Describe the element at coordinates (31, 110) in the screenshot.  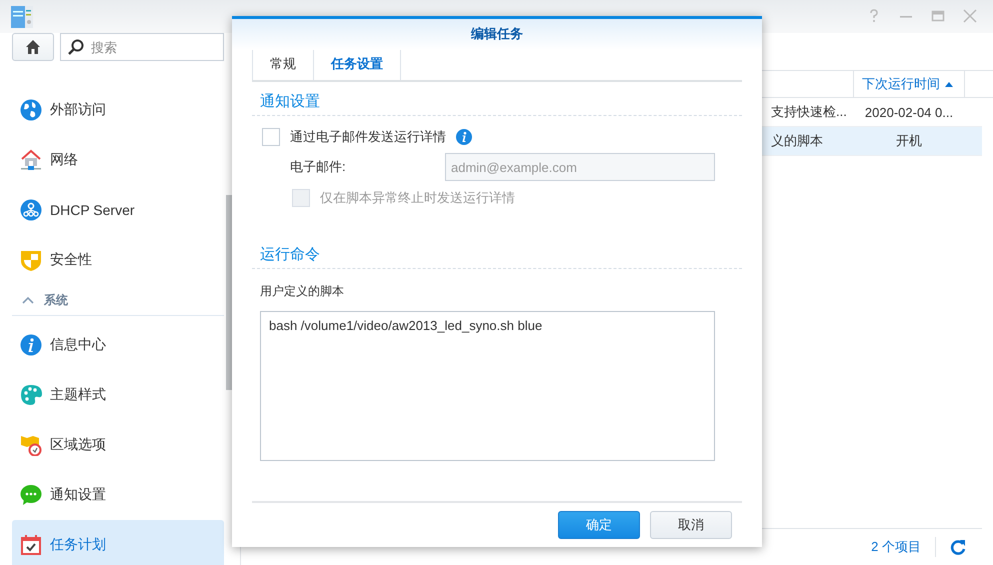
I see `globe-icon` at that location.